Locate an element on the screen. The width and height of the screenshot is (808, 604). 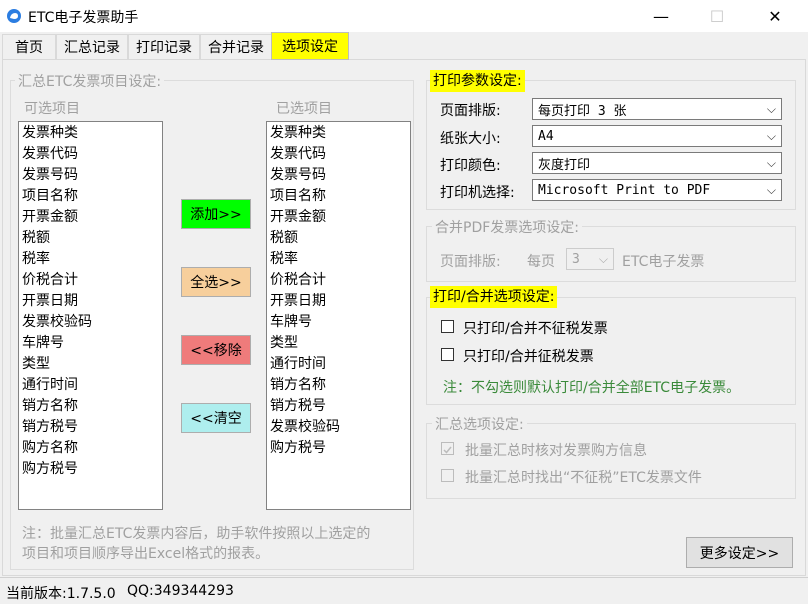
version-text: 当前版本:1.7.5.0 is located at coordinates (61, 594).